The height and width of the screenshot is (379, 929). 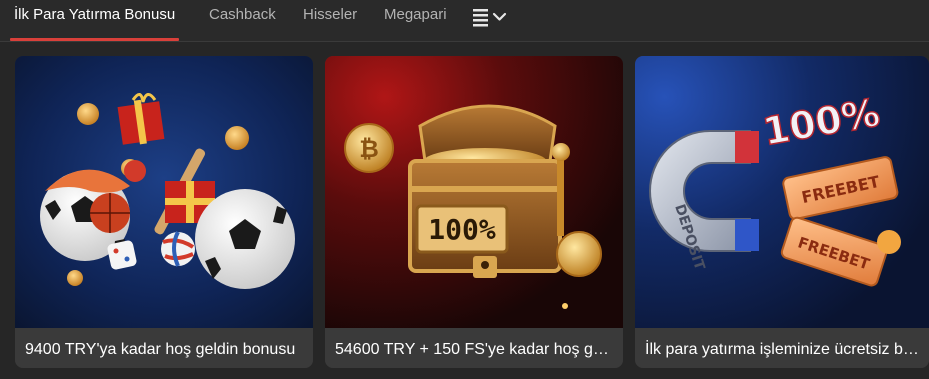 What do you see at coordinates (462, 229) in the screenshot?
I see `chest-counter-text: 100%` at bounding box center [462, 229].